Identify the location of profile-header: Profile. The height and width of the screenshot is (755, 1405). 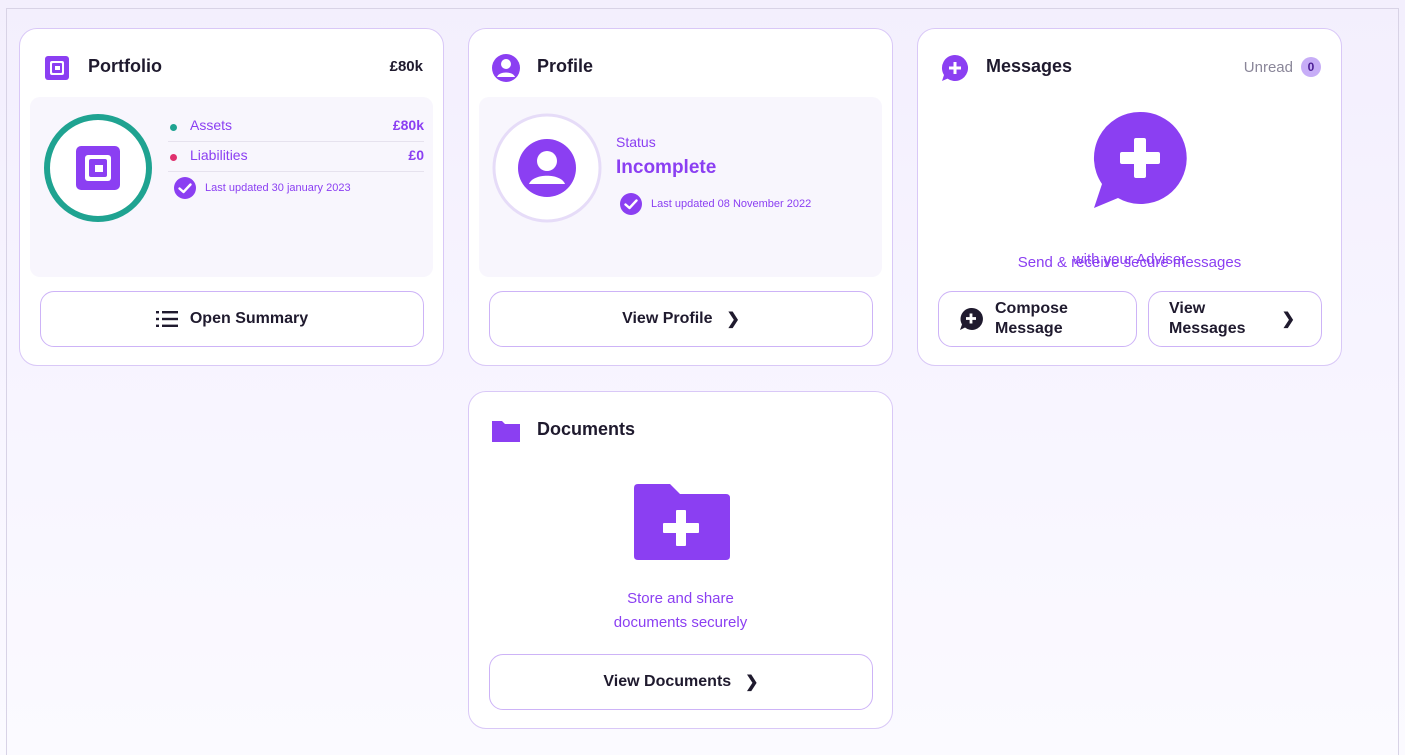
(680, 63).